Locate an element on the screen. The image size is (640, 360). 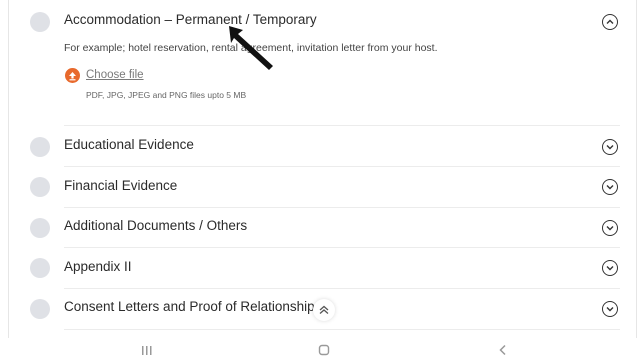
recent-apps-icon is located at coordinates (147, 350).